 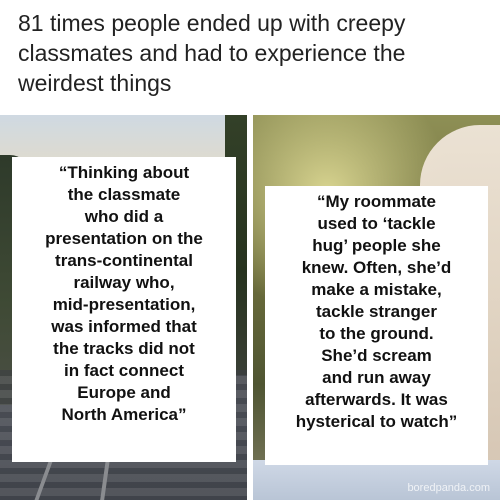 I want to click on person-shirt, so click(x=376, y=480).